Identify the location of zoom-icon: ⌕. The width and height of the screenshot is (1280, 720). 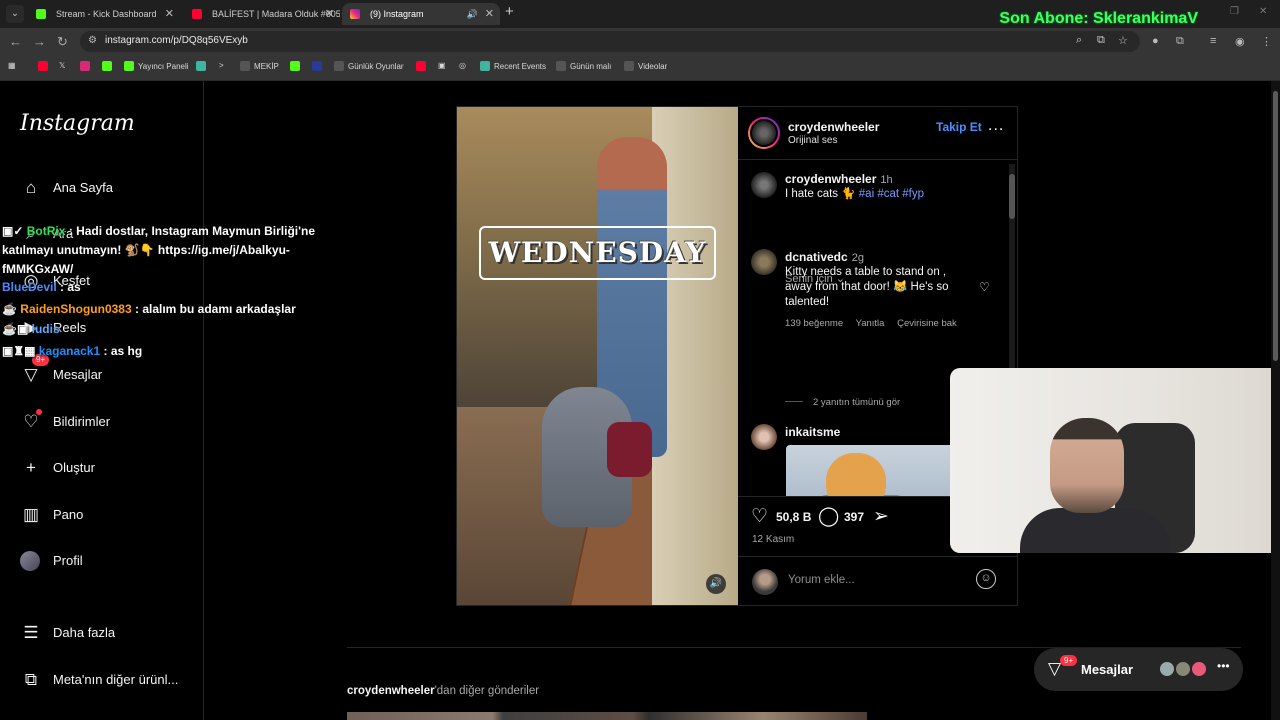
(1079, 40).